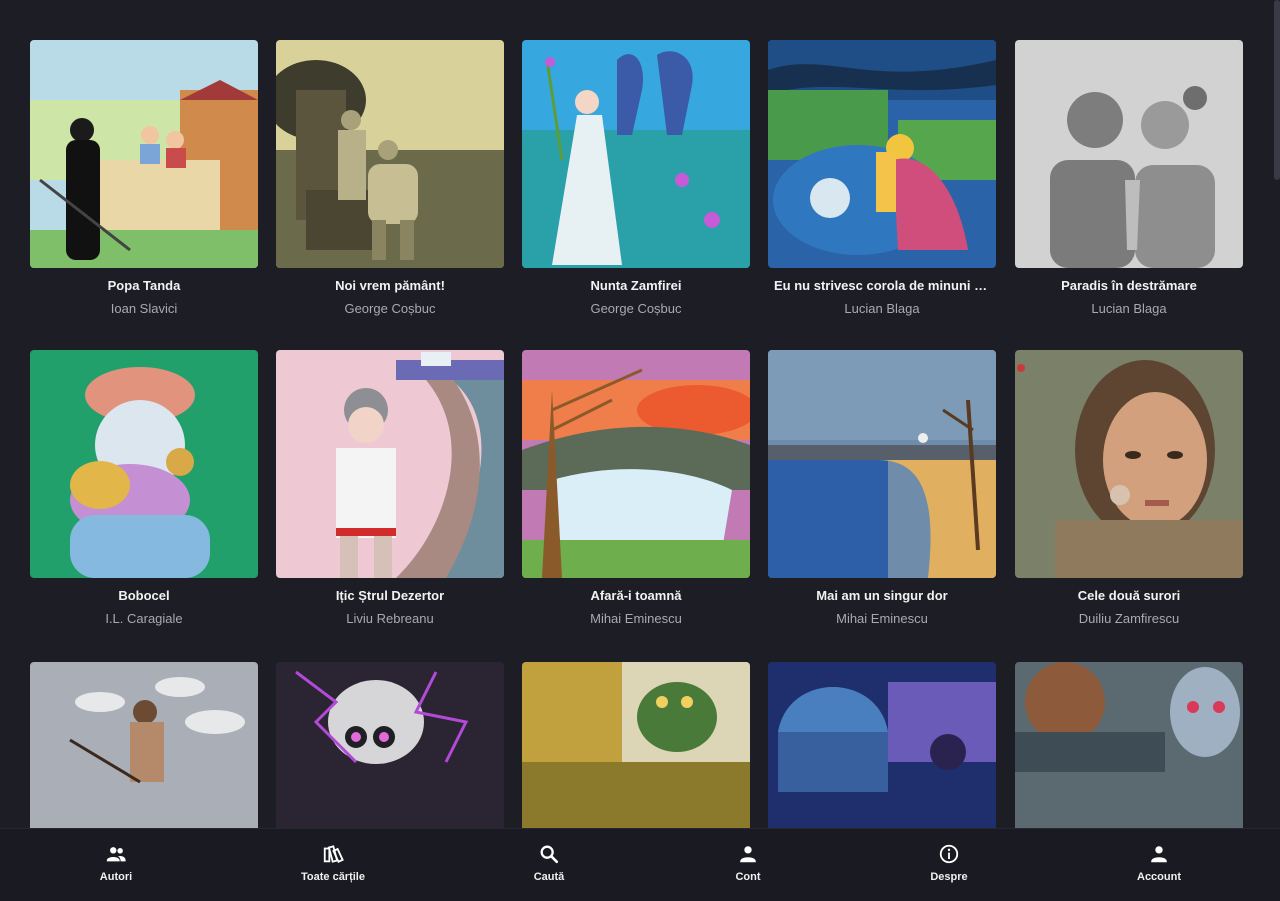 The width and height of the screenshot is (1280, 901). Describe the element at coordinates (882, 595) in the screenshot. I see `book-title: Mai am un singur dor` at that location.